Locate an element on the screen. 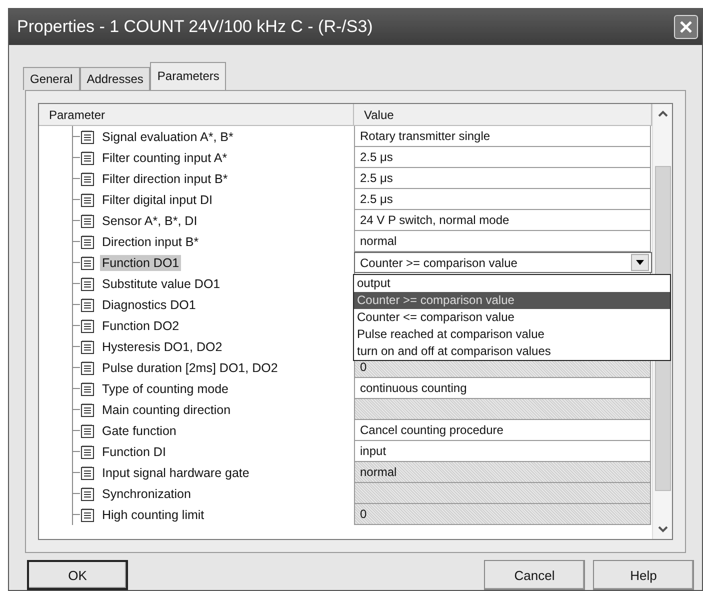  parameter-name: Sensor A*, B*, DI is located at coordinates (150, 220).